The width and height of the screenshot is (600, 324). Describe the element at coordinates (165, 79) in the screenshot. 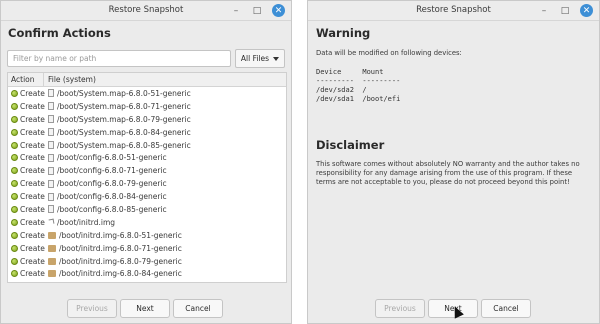

I see `column-header-file: File (system)` at that location.